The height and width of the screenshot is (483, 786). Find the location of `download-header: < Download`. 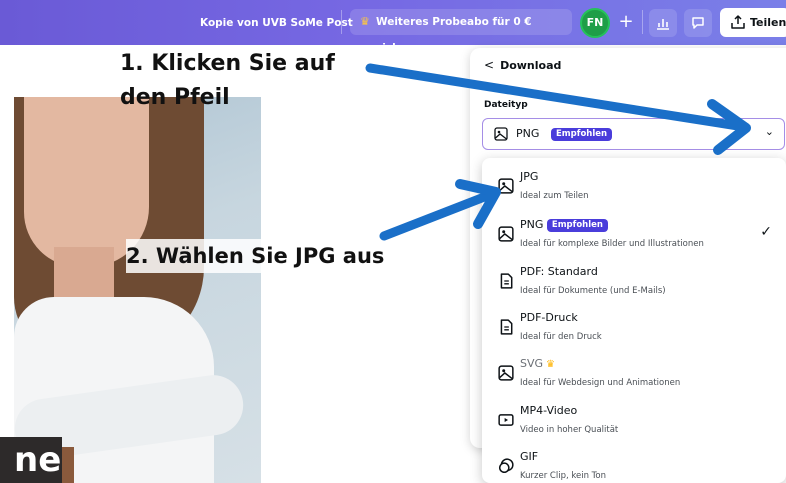

download-header: < Download is located at coordinates (522, 65).